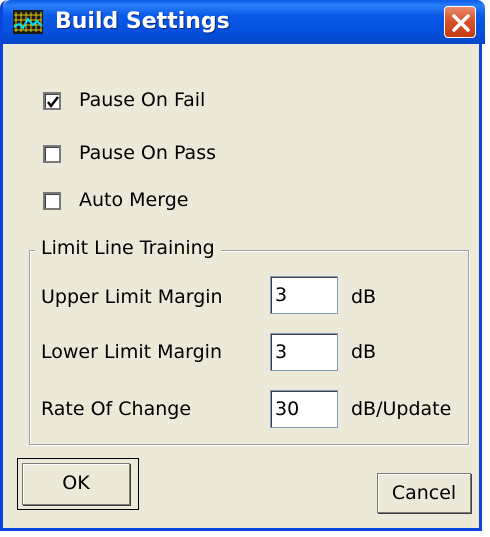 This screenshot has width=490, height=537. What do you see at coordinates (128, 248) in the screenshot?
I see `group-title: Limit Line Training` at bounding box center [128, 248].